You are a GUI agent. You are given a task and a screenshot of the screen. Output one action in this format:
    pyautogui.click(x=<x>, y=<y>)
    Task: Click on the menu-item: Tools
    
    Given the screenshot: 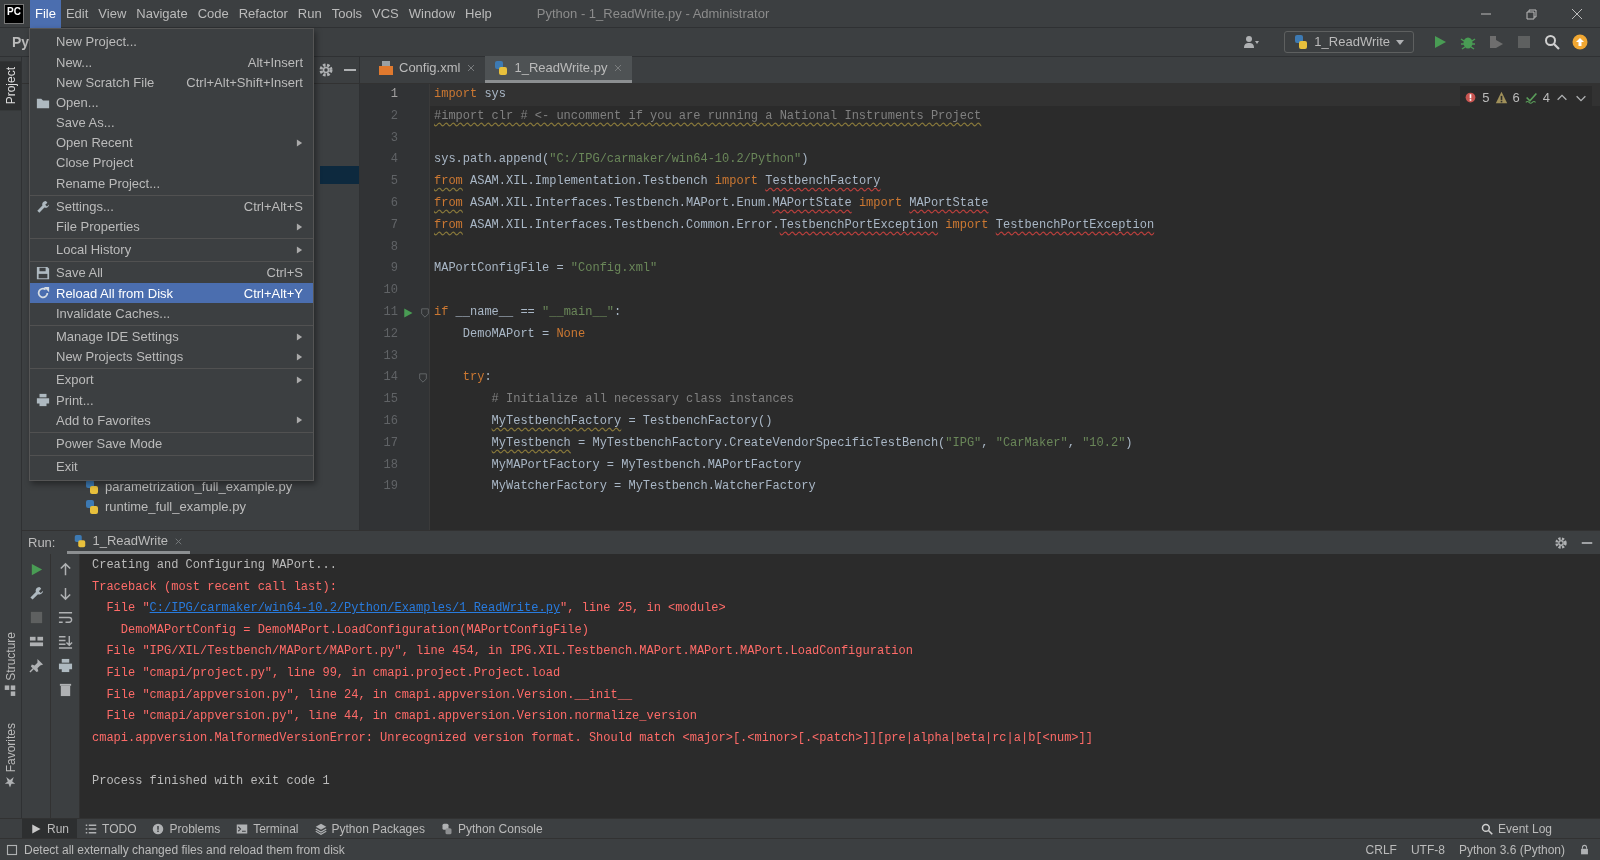 What is the action you would take?
    pyautogui.click(x=347, y=14)
    